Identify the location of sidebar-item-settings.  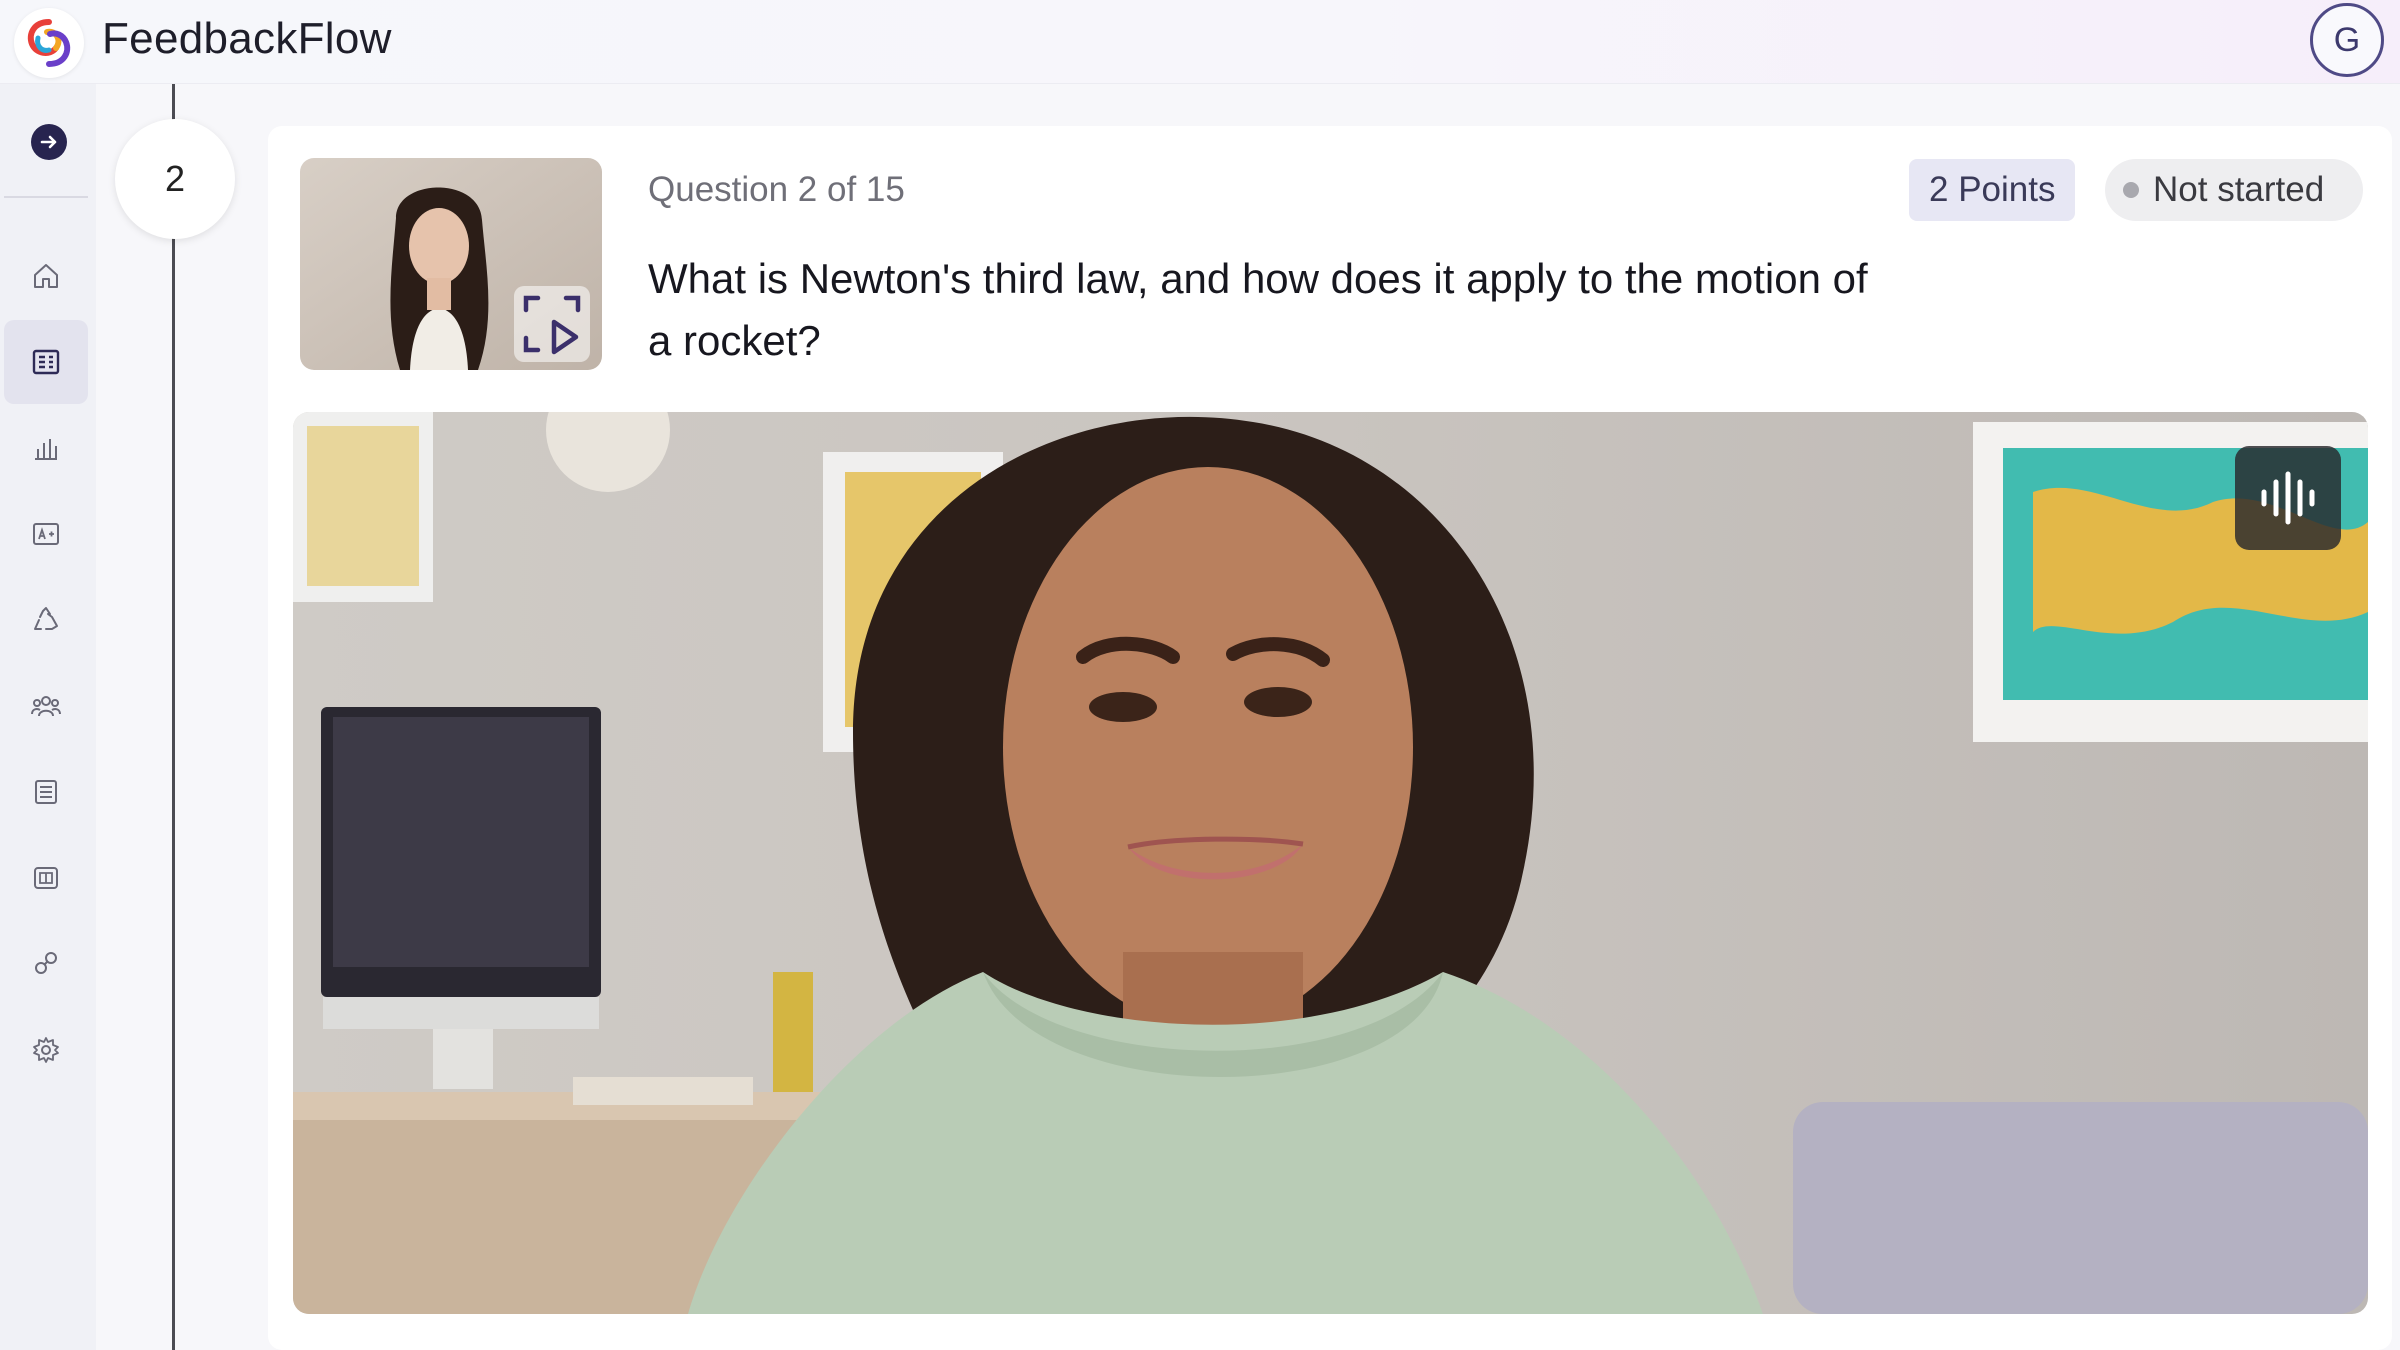
(46, 1050).